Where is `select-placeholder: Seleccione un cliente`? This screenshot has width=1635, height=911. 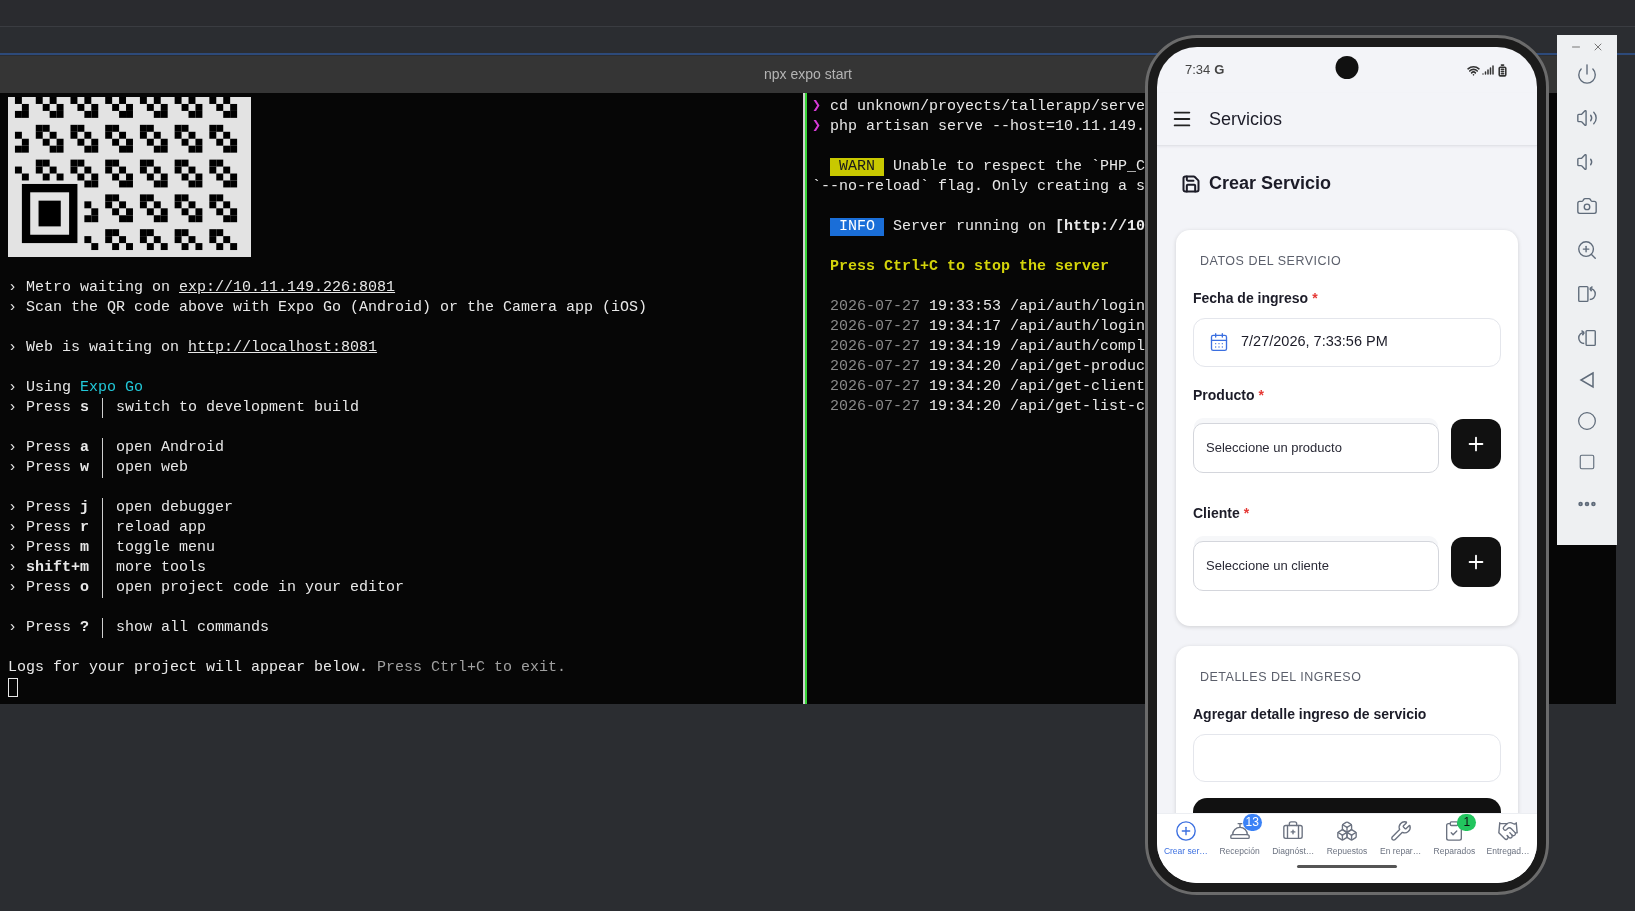 select-placeholder: Seleccione un cliente is located at coordinates (1267, 566).